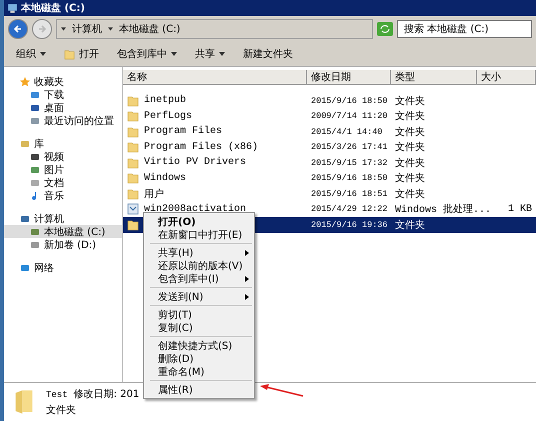 Image resolution: width=536 pixels, height=421 pixels. I want to click on forward-button, so click(42, 29).